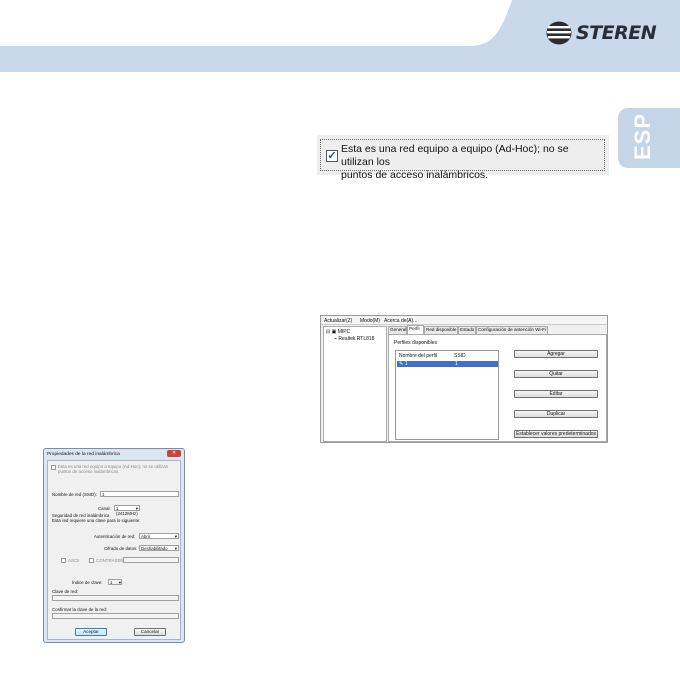  What do you see at coordinates (91, 632) in the screenshot?
I see `ok-button: Aceptar` at bounding box center [91, 632].